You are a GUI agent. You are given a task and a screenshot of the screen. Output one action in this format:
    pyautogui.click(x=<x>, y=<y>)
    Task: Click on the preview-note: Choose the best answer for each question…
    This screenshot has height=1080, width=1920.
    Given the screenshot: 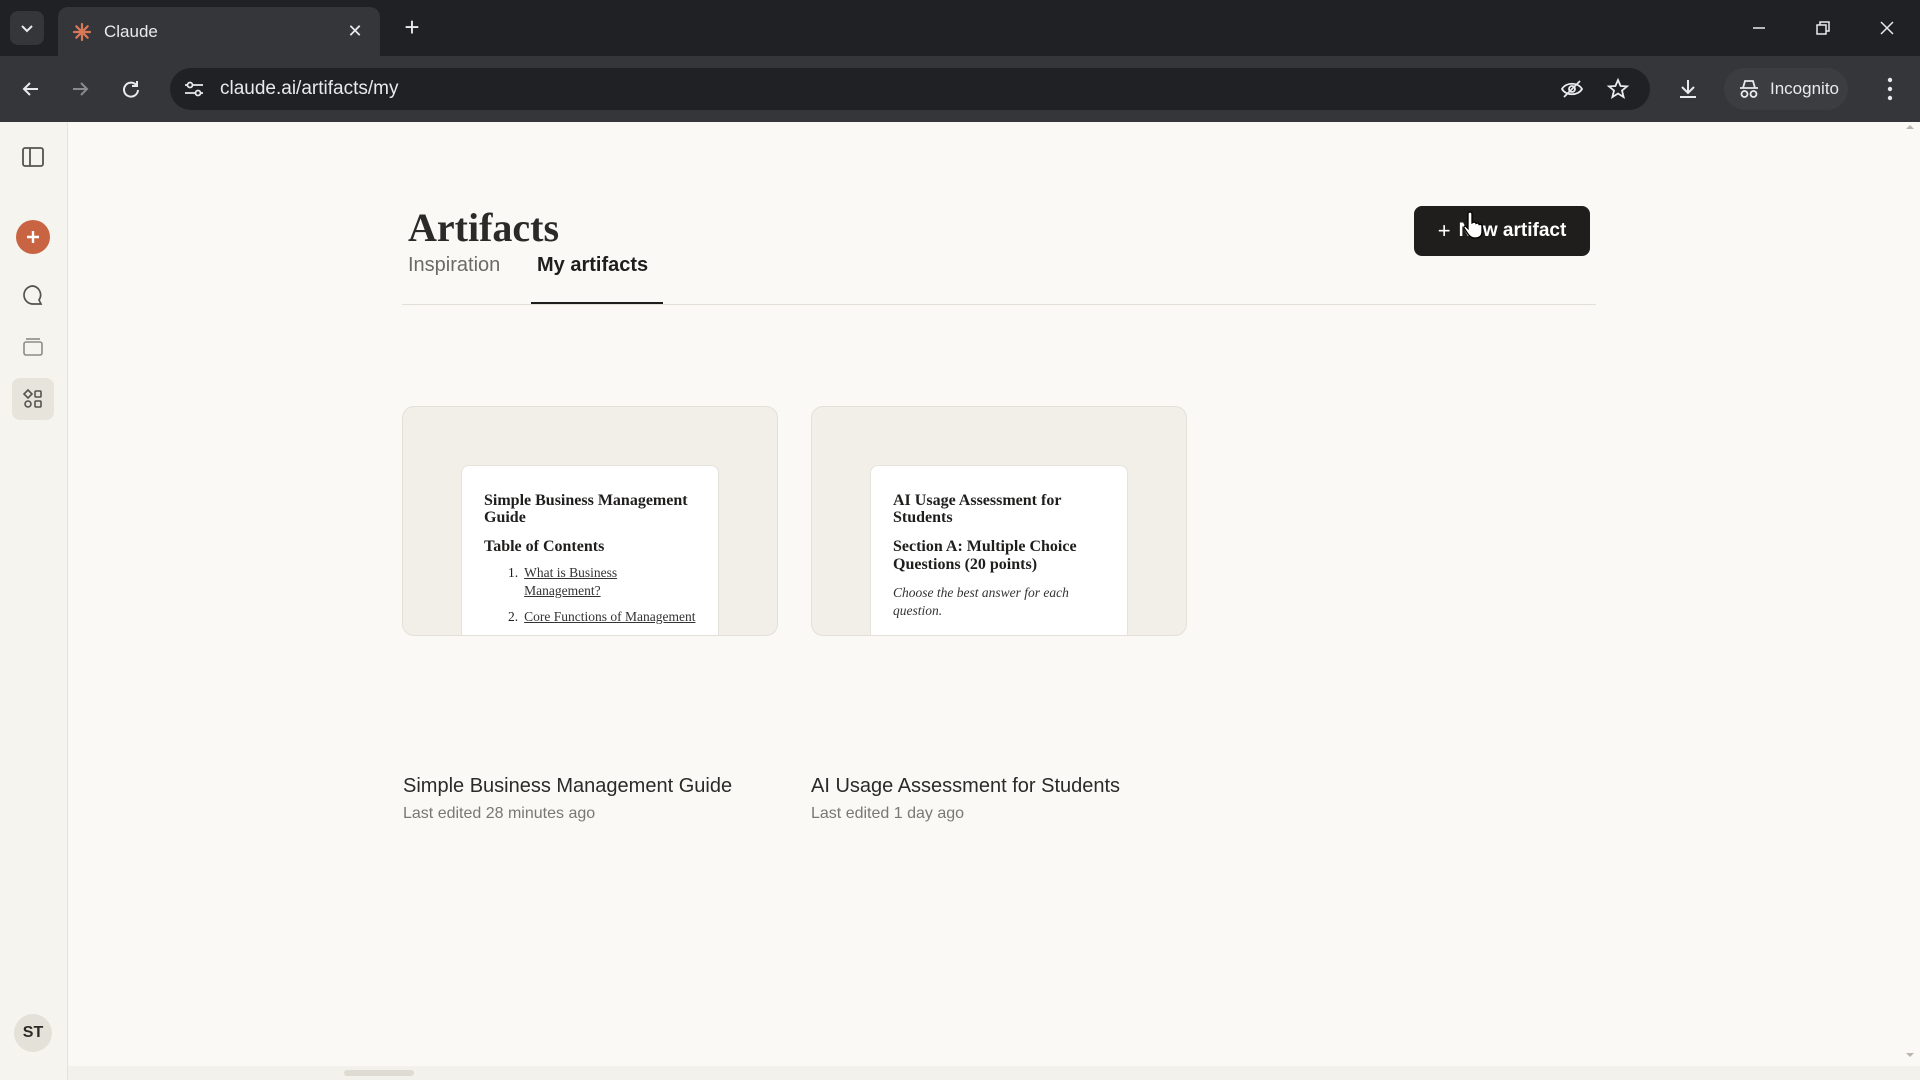 What is the action you would take?
    pyautogui.click(x=981, y=601)
    